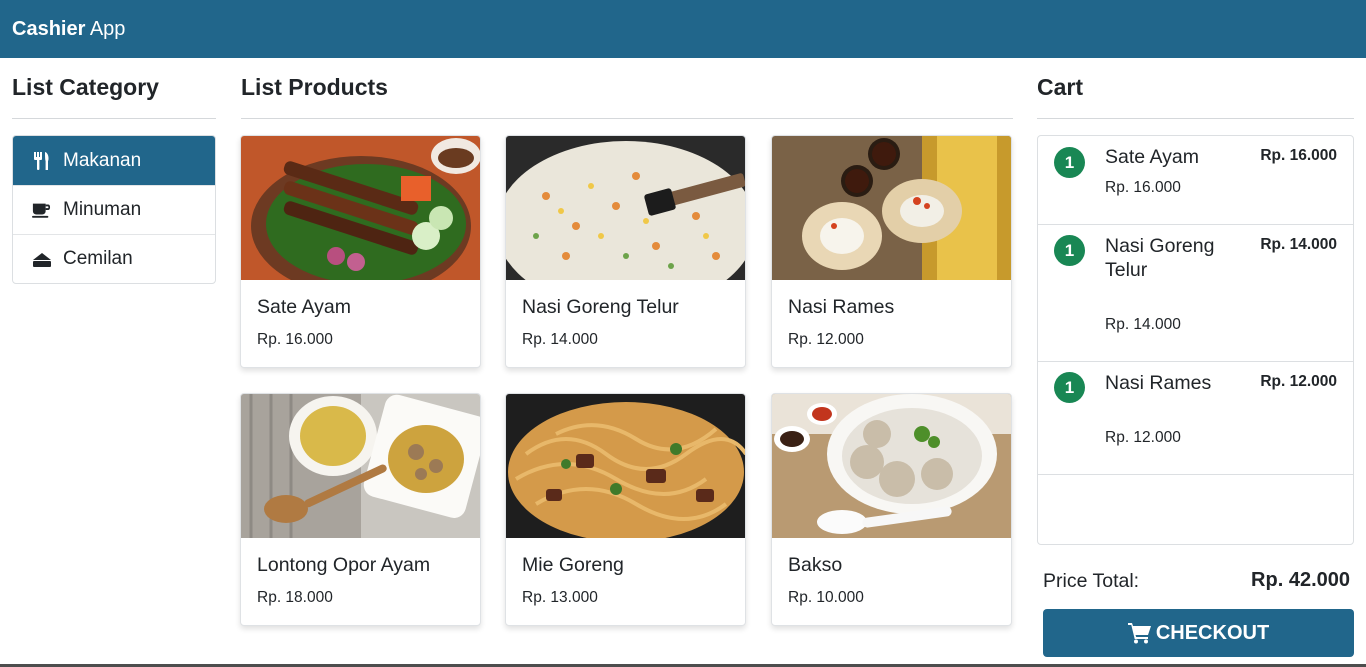  I want to click on navbar: Cashier App, so click(683, 29).